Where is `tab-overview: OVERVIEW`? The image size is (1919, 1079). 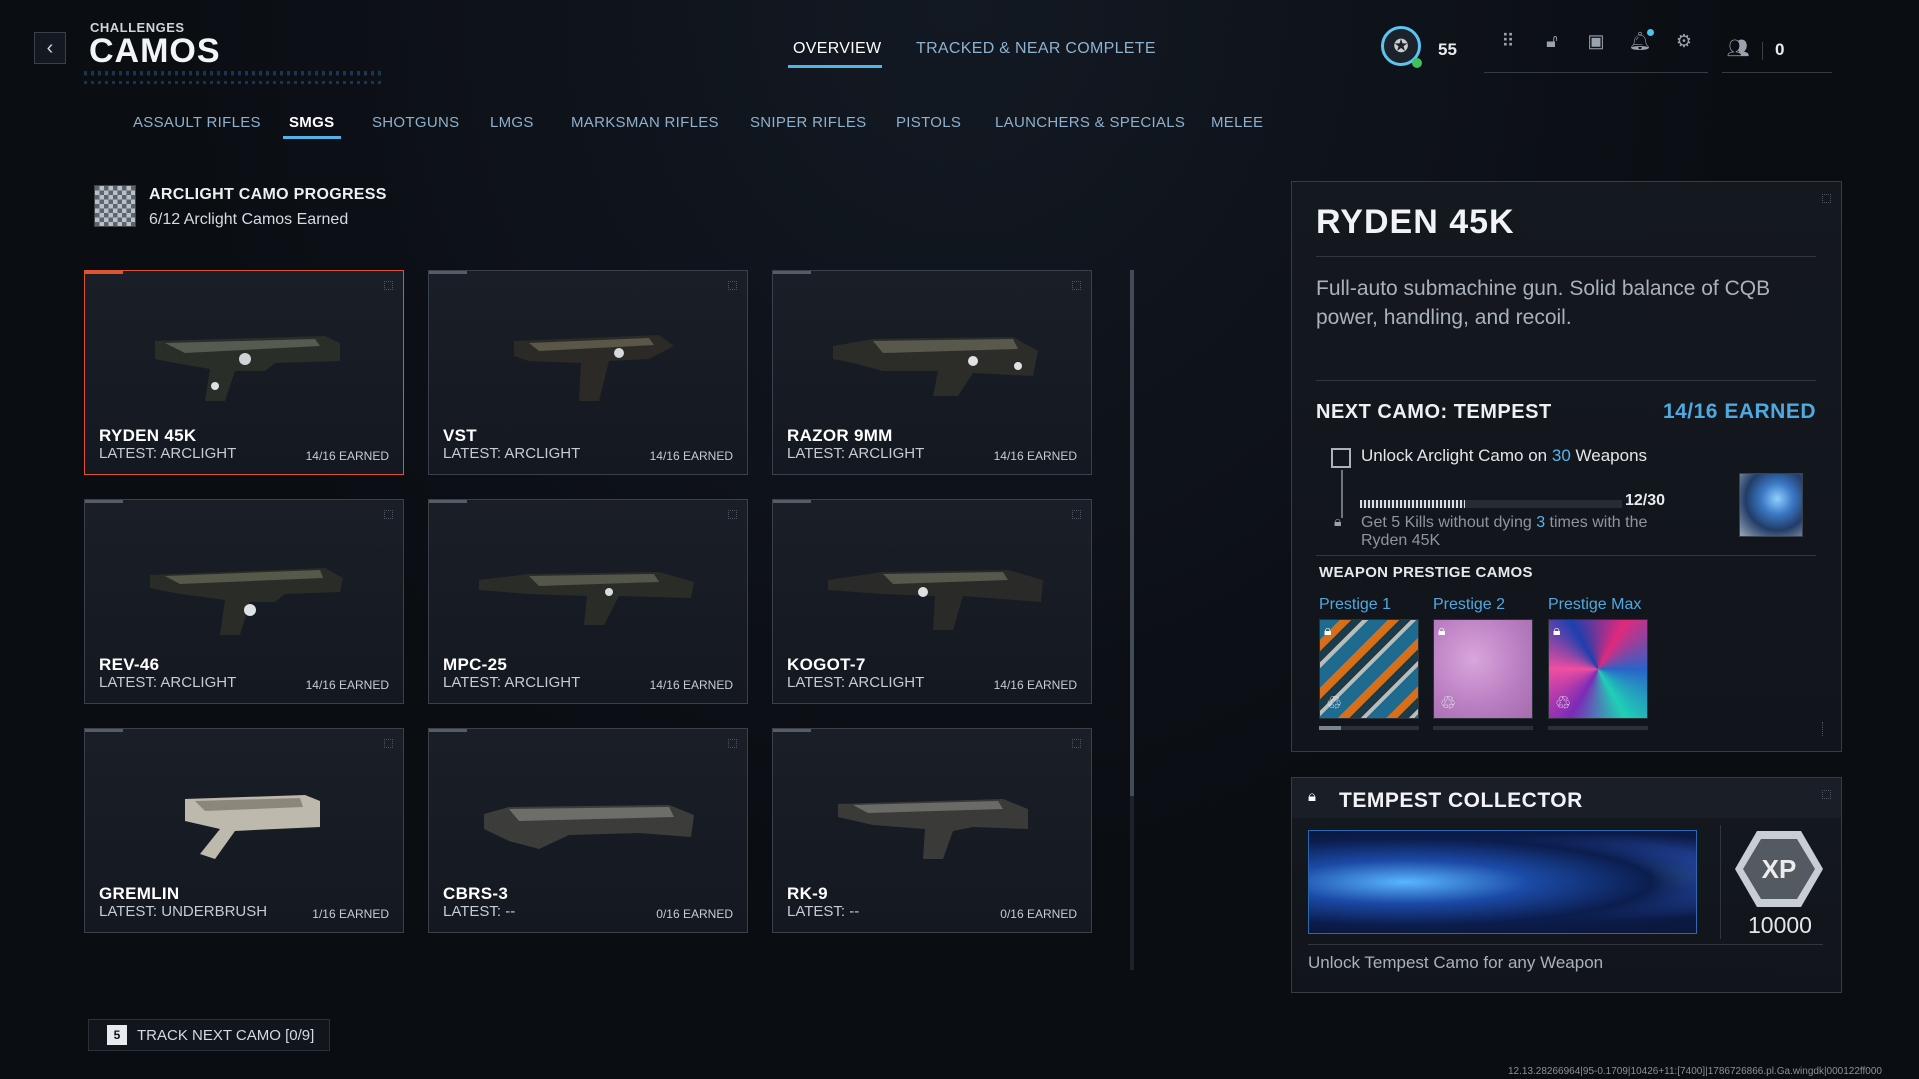 tab-overview: OVERVIEW is located at coordinates (837, 49).